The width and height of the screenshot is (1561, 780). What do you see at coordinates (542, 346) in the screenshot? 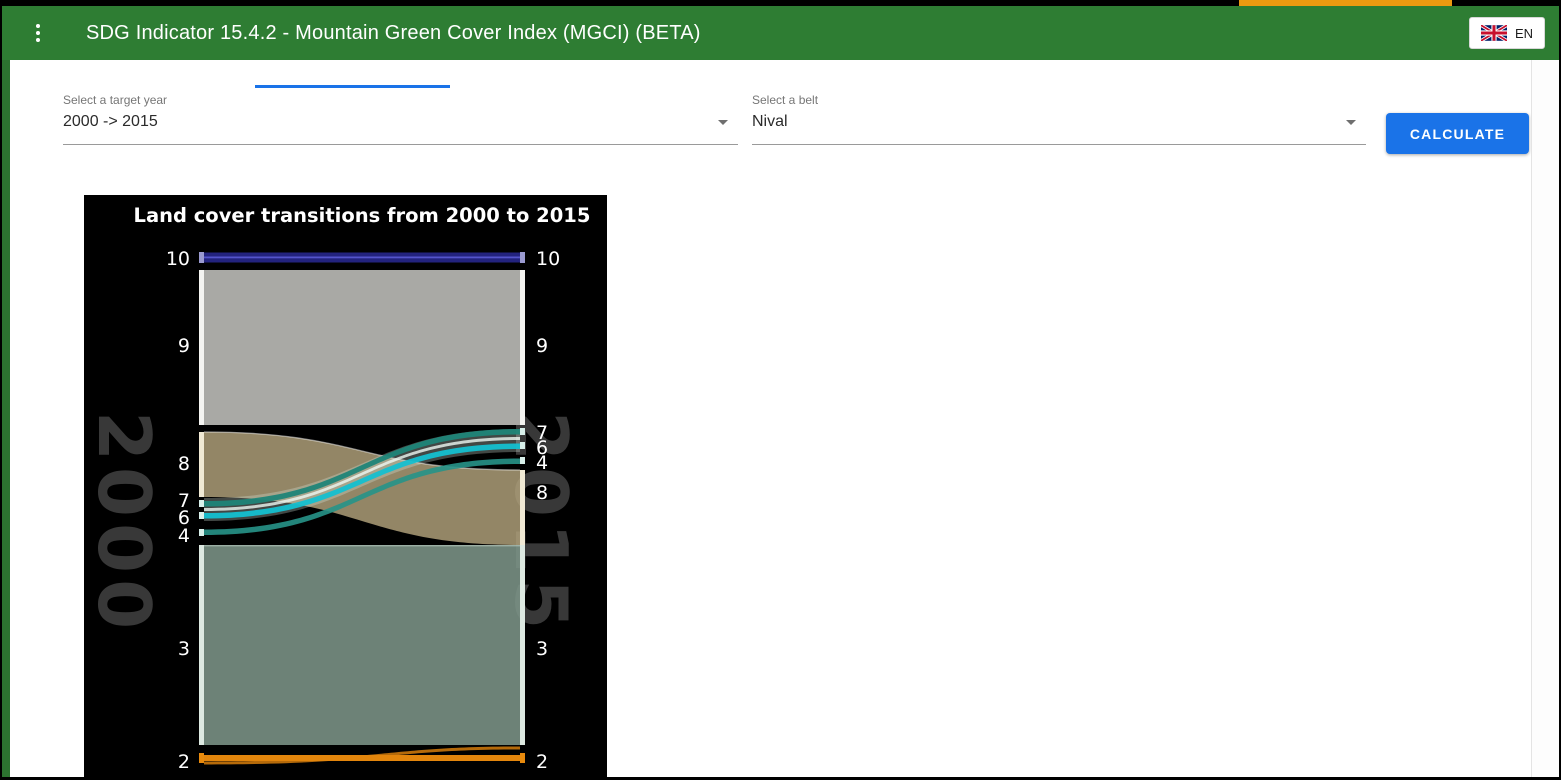
I see `right-tick-label: 9` at bounding box center [542, 346].